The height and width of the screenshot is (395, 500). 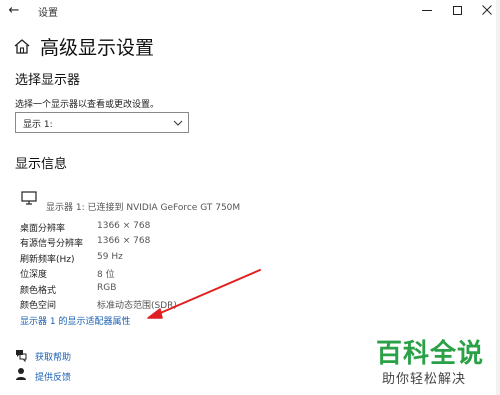 I want to click on info-value-active-signal-resolution: 1366 × 768, so click(x=124, y=241).